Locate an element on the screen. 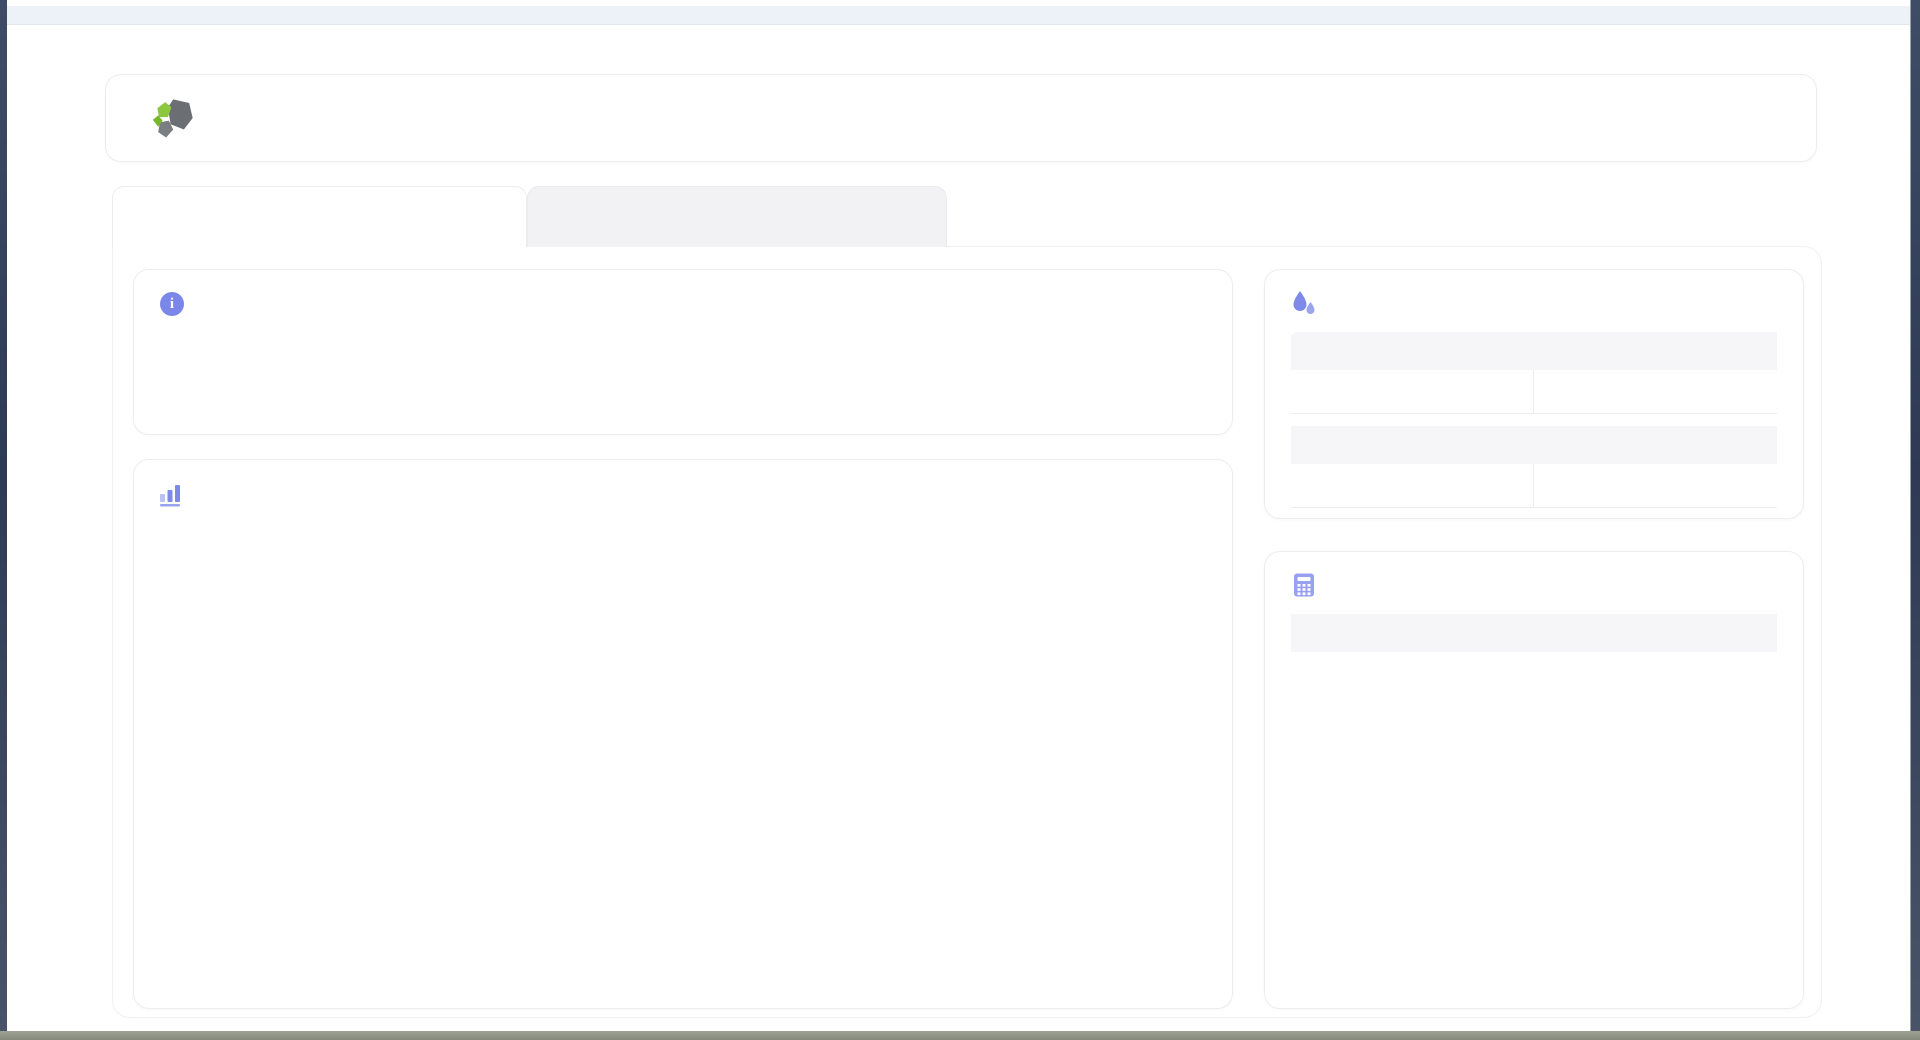  odi-label is located at coordinates (1655, 445).